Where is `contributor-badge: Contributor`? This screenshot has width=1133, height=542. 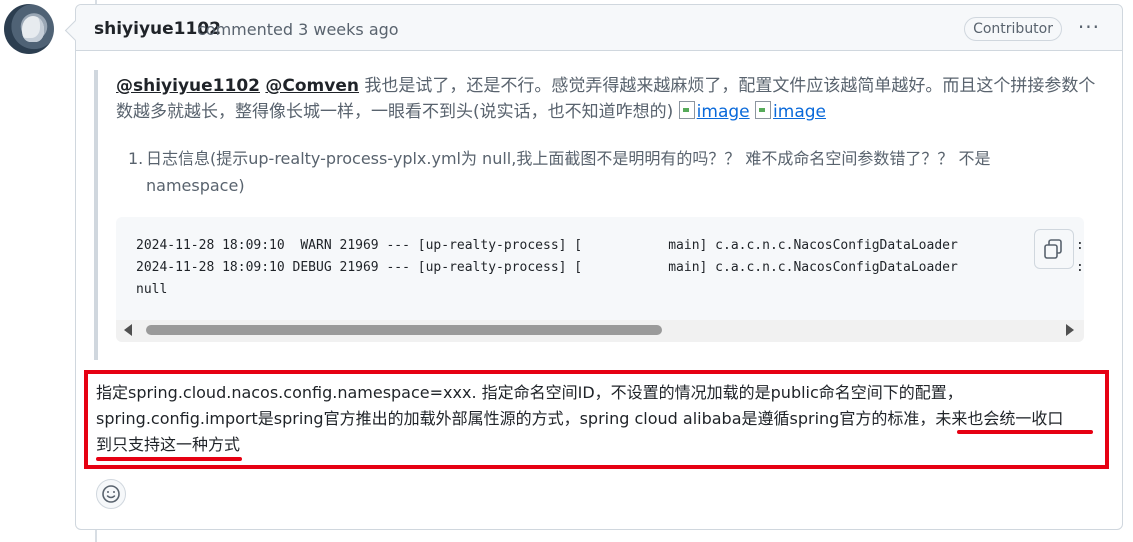 contributor-badge: Contributor is located at coordinates (1013, 29).